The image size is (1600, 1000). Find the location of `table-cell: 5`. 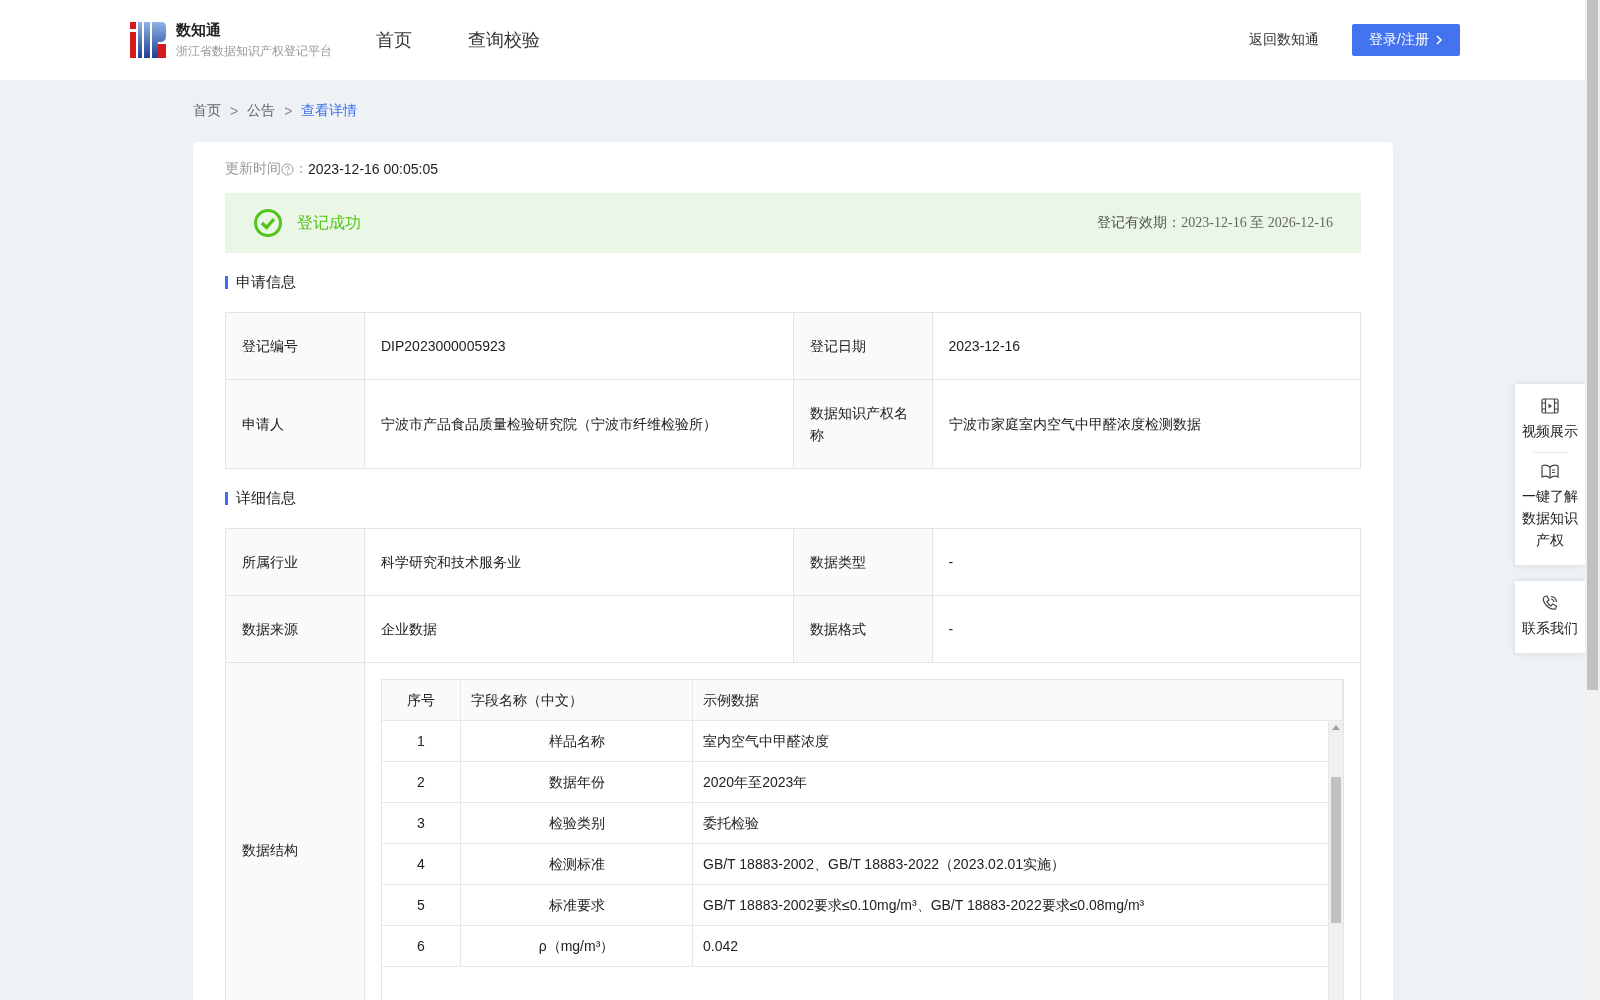

table-cell: 5 is located at coordinates (421, 905).